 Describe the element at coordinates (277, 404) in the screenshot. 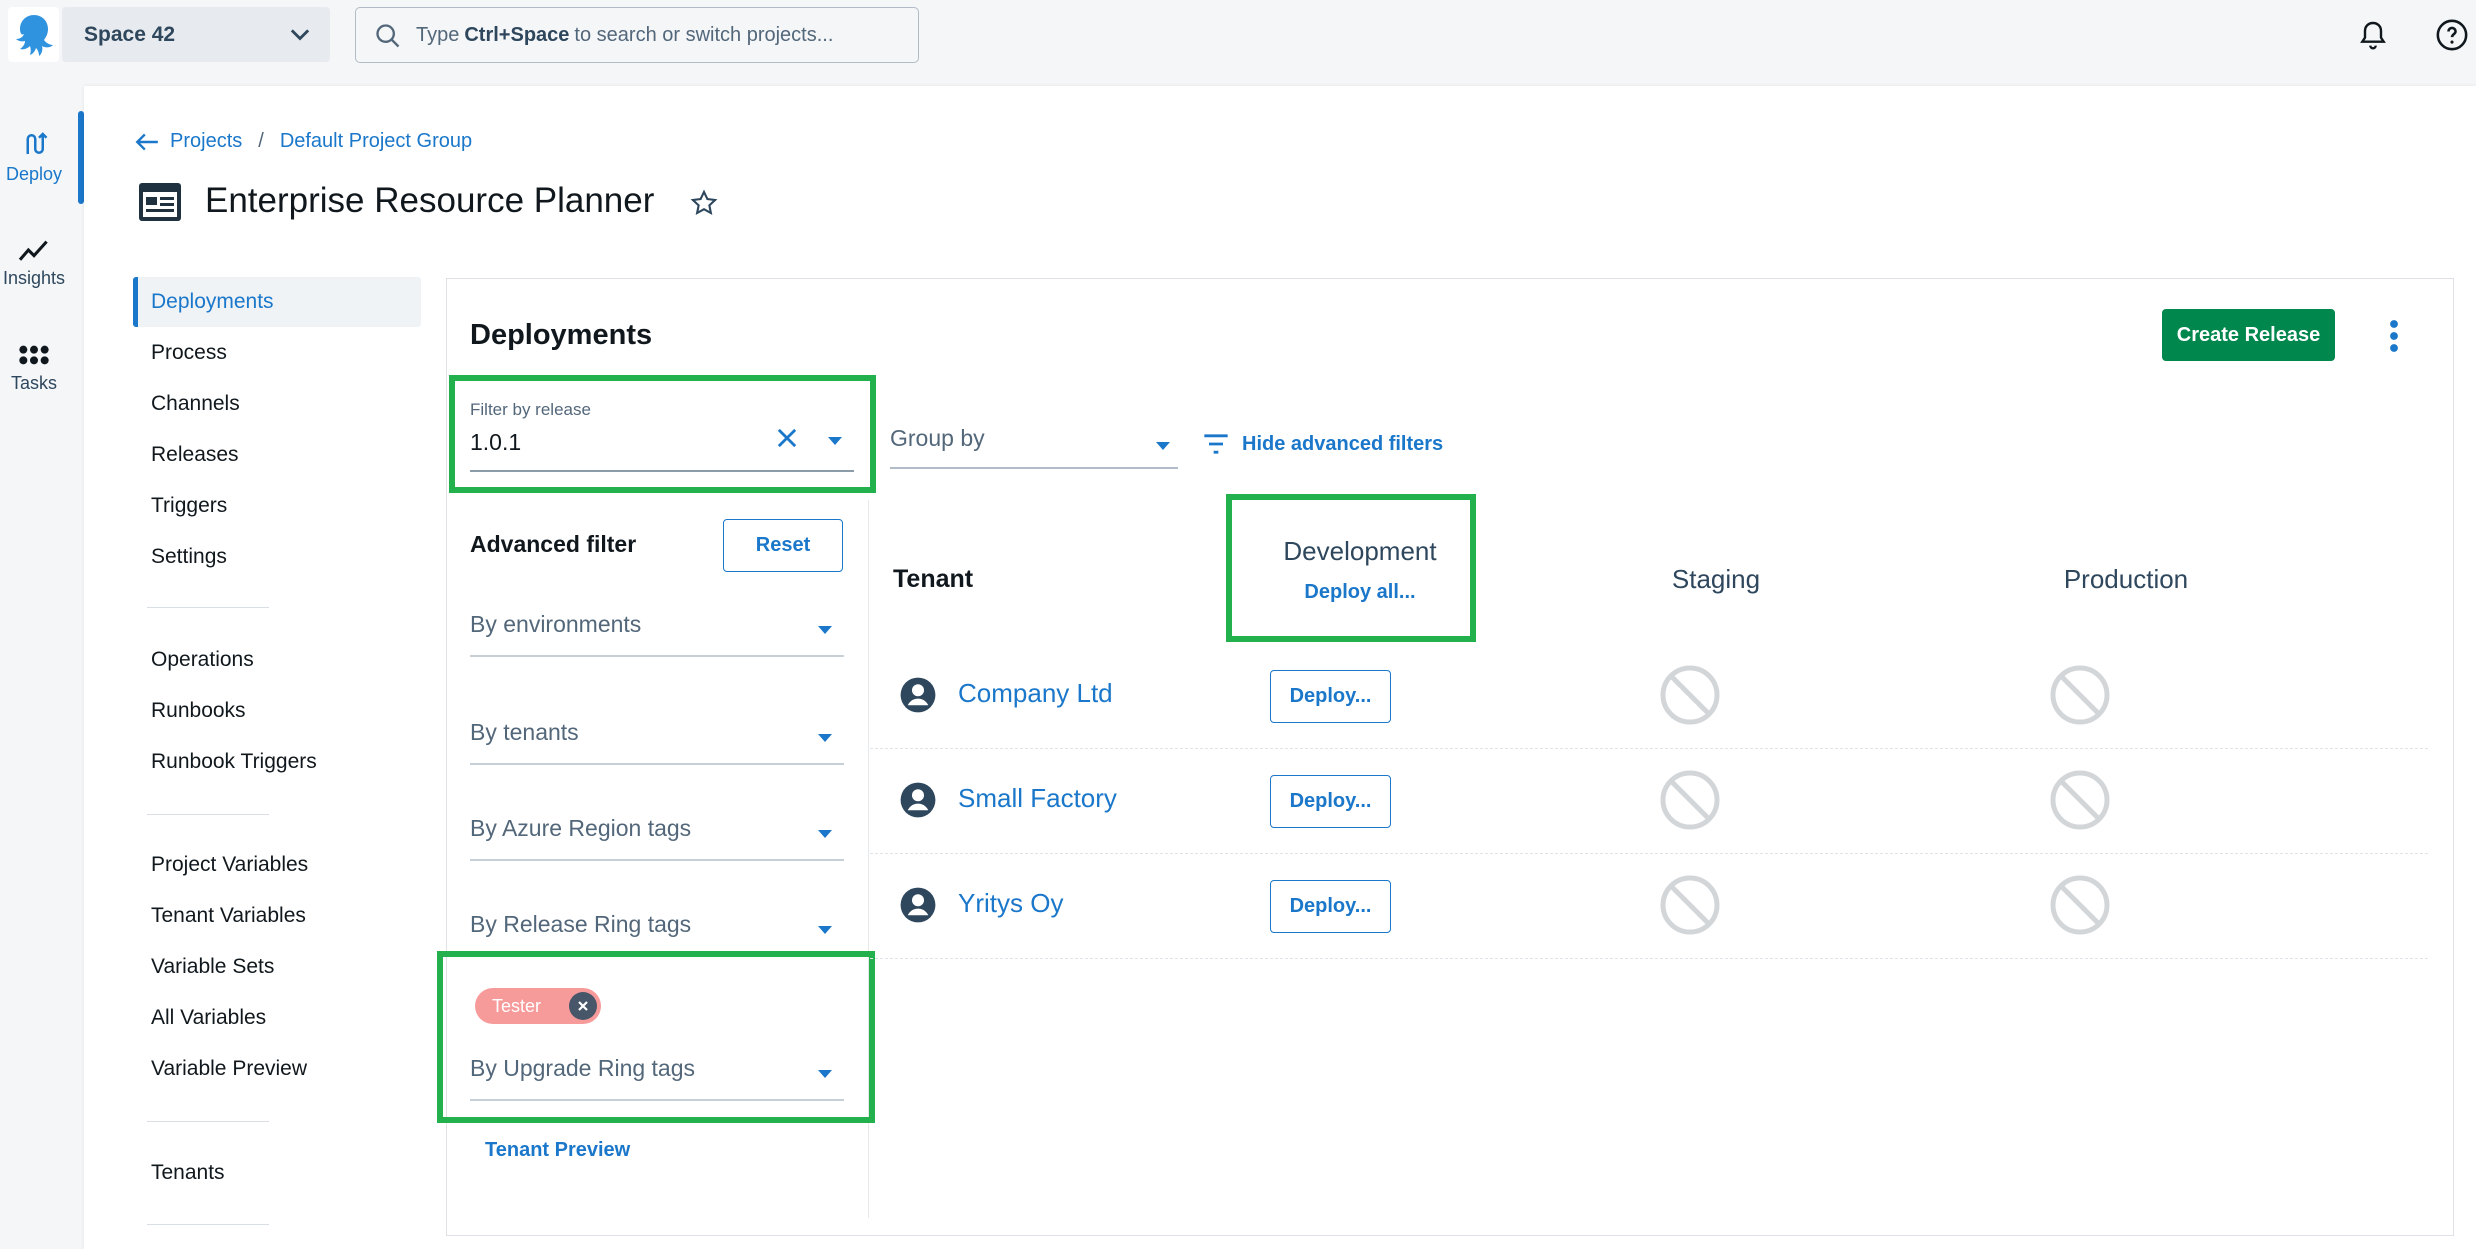

I see `nav-channels: Channels` at that location.